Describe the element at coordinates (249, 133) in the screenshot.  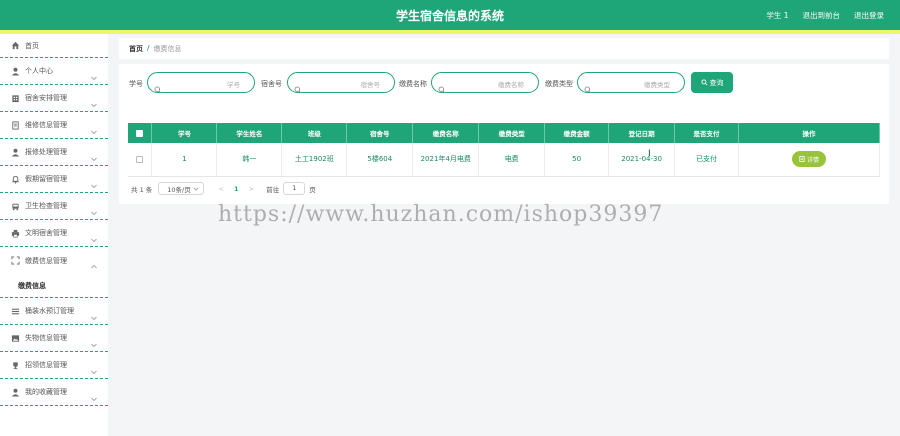
I see `column-header: 学生姓名` at that location.